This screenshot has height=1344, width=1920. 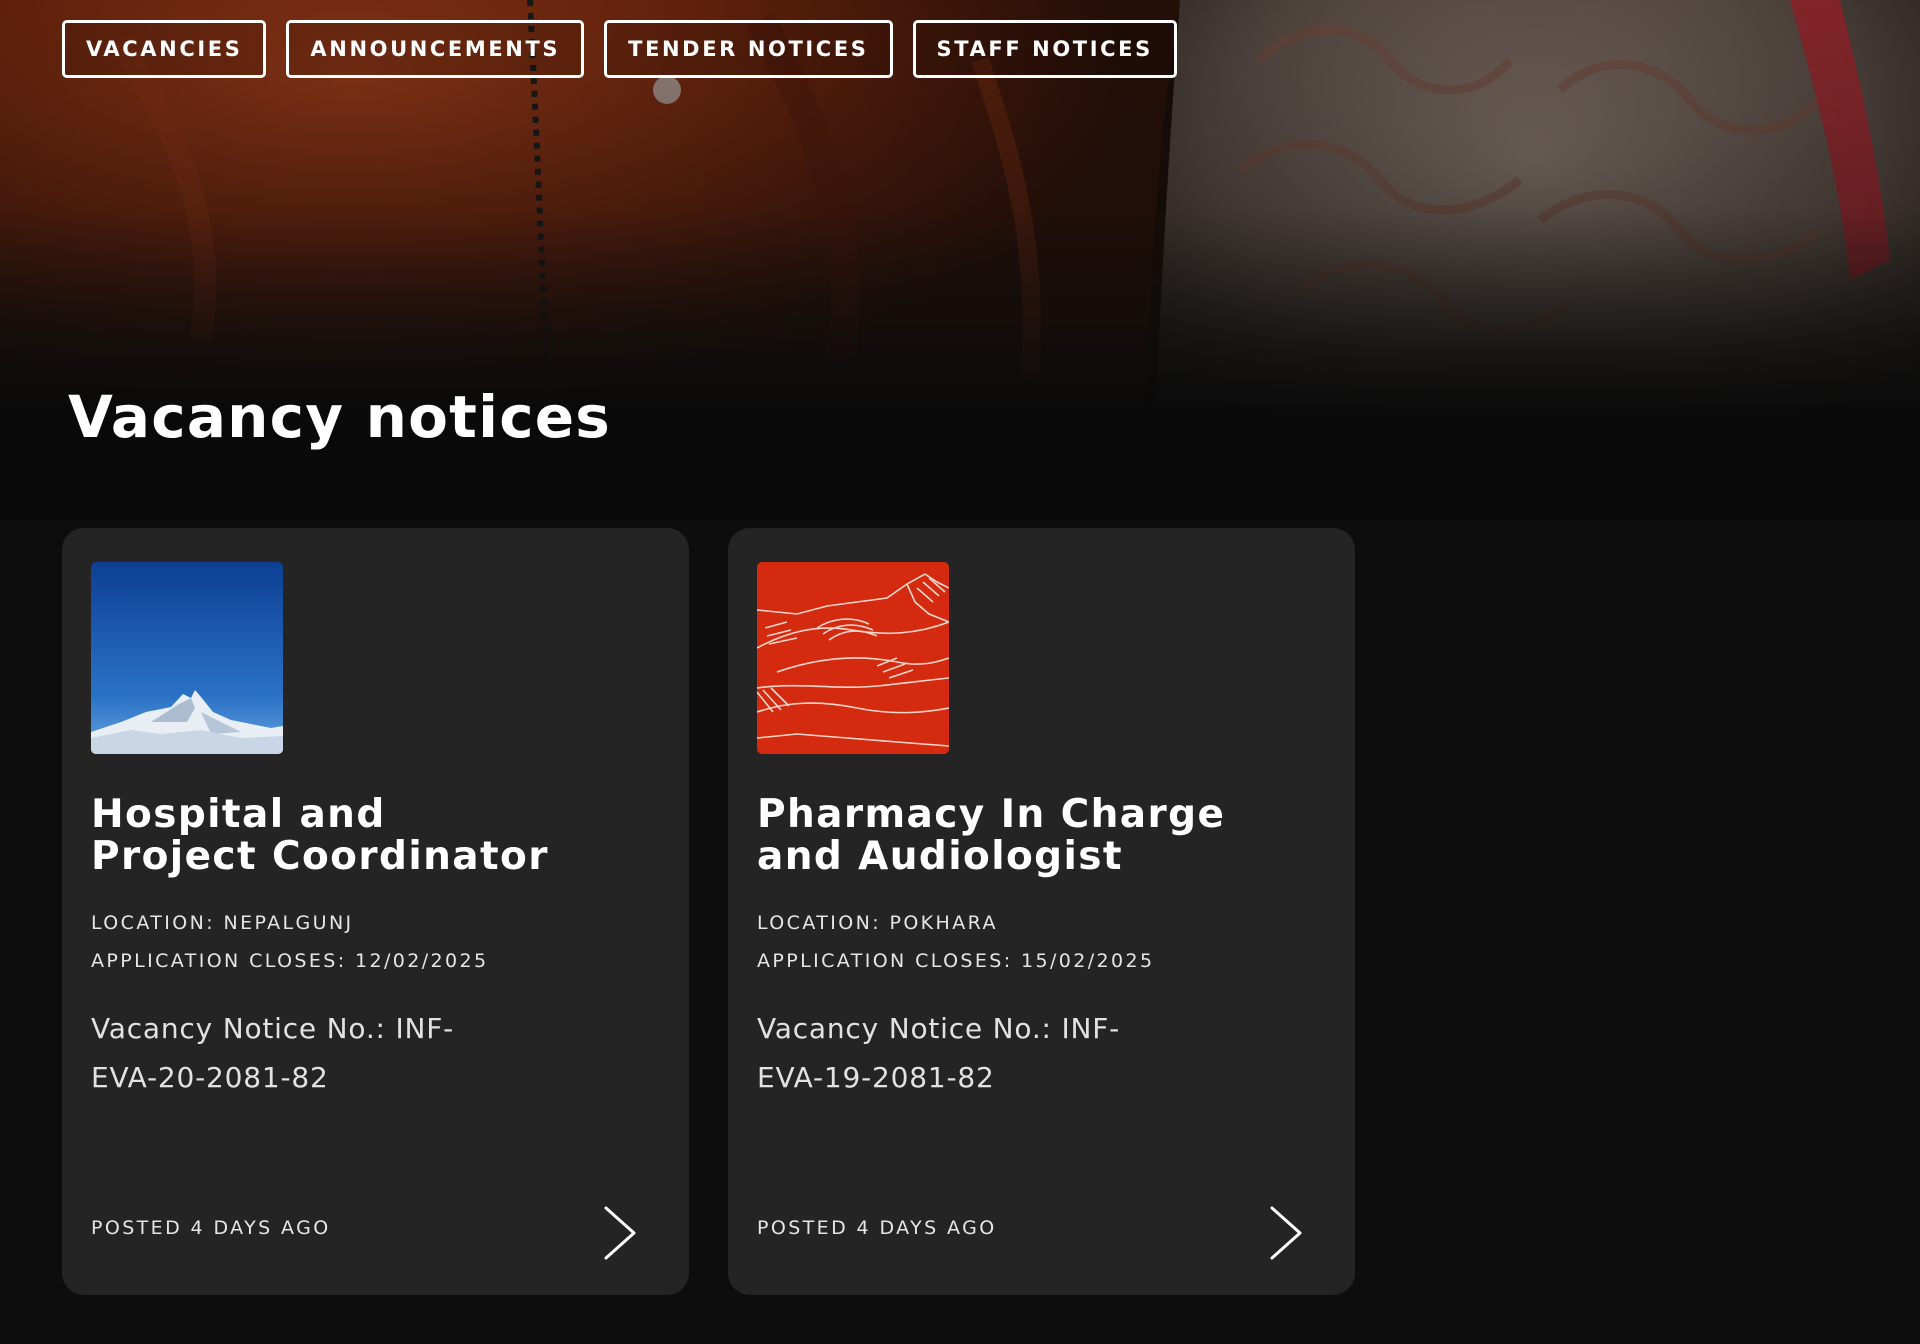 I want to click on vacancy-location: LOCATION: POKHARA, so click(x=877, y=923).